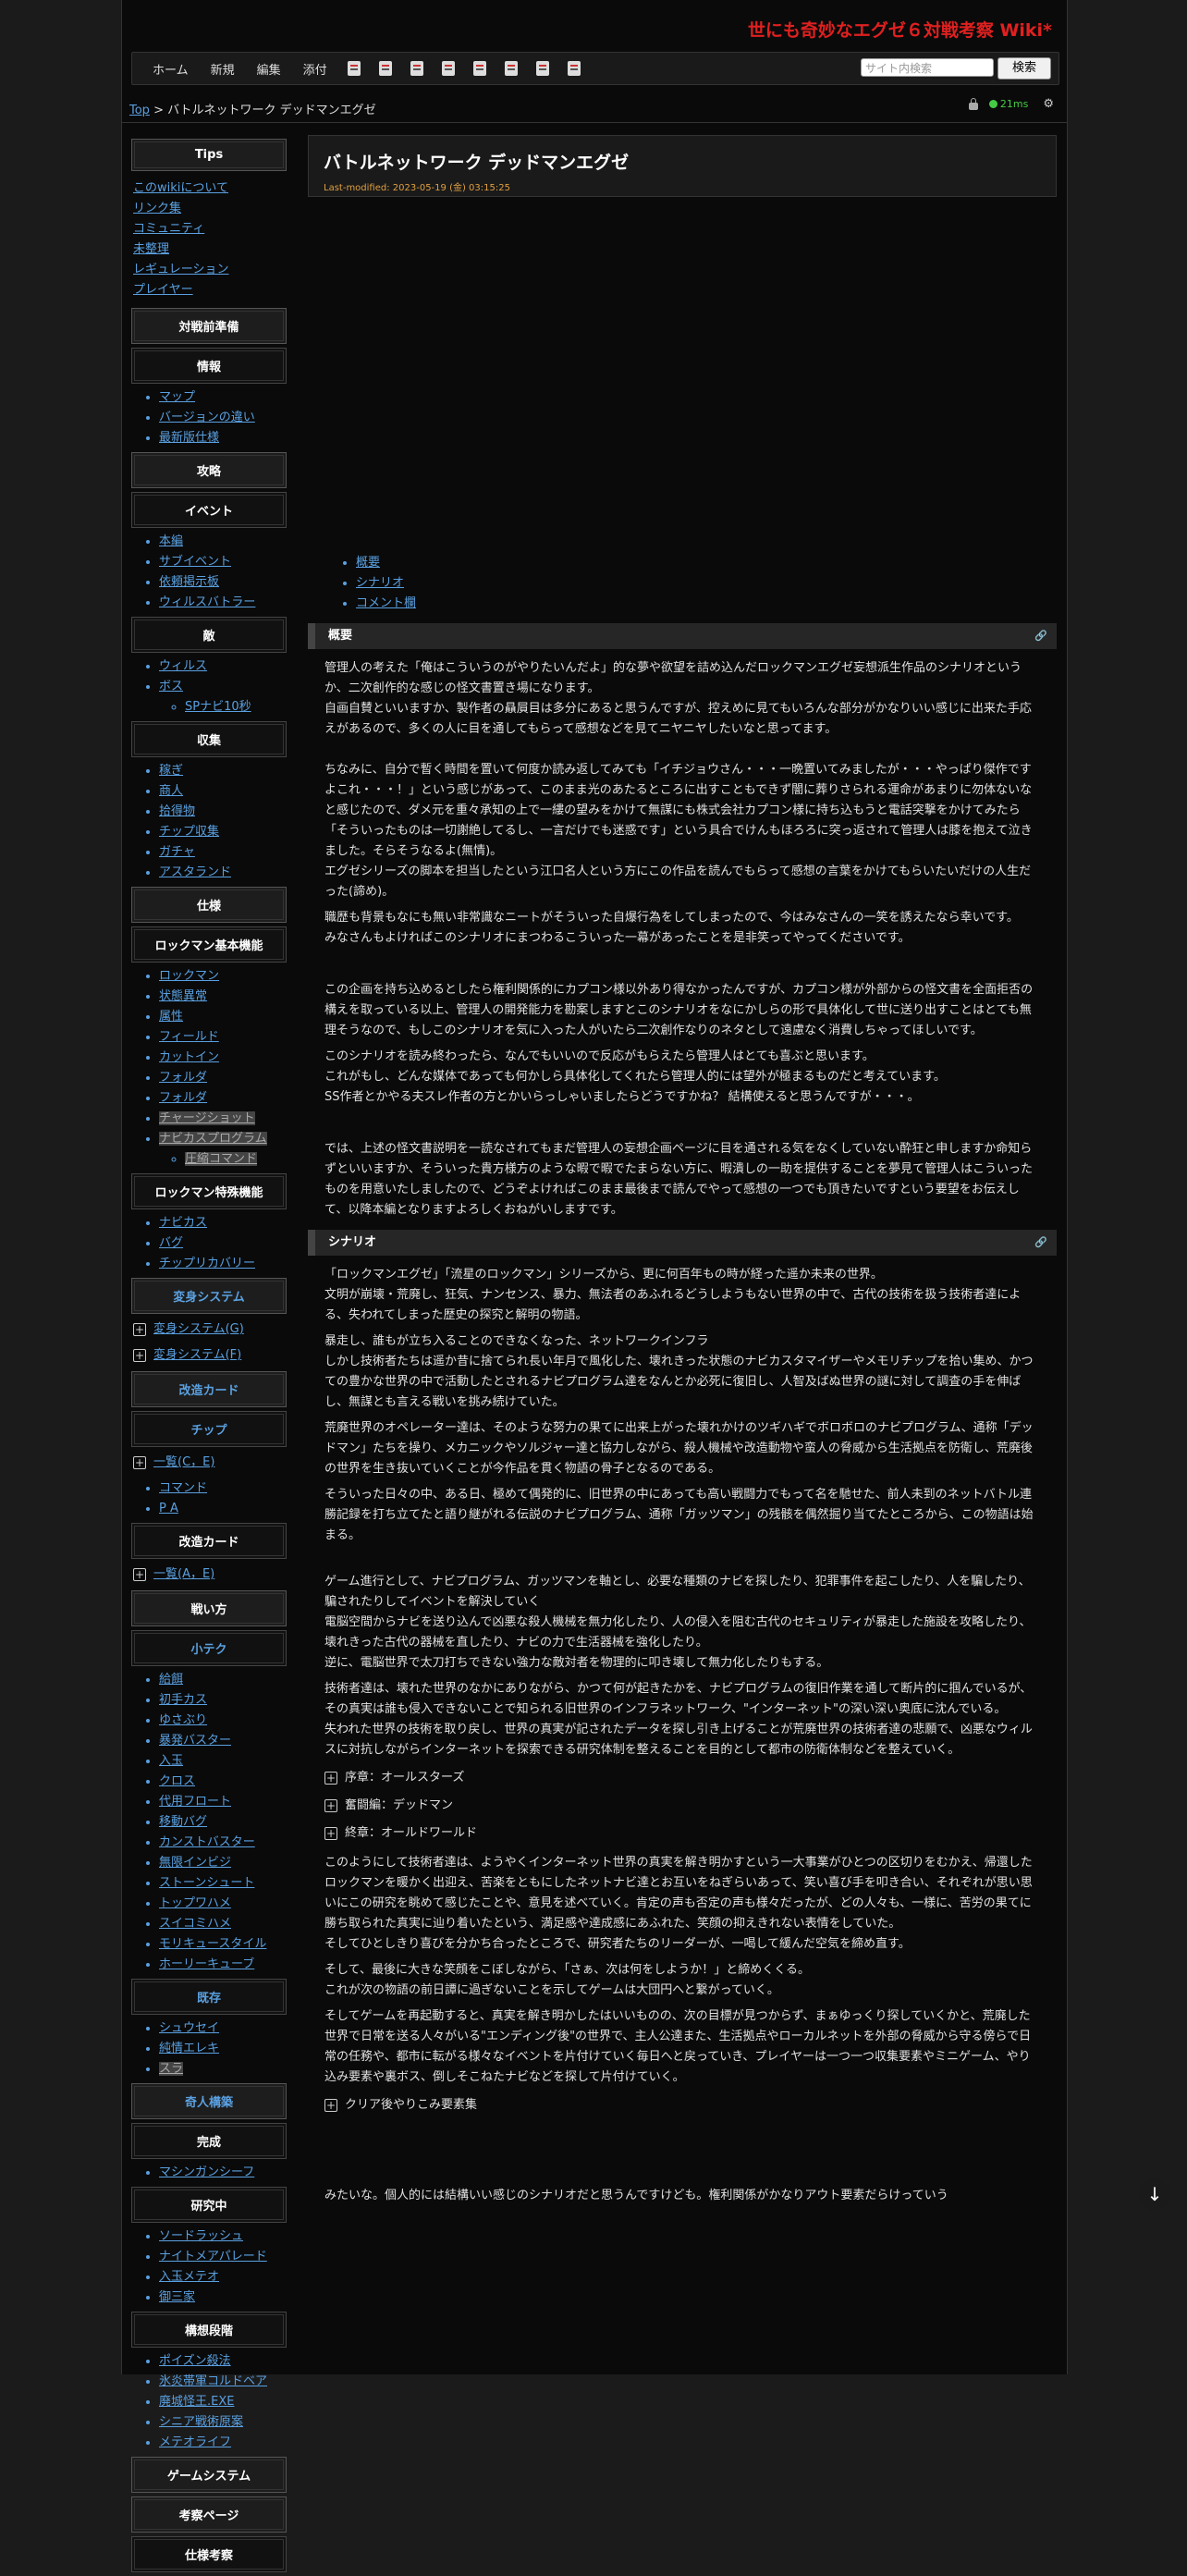 This screenshot has width=1187, height=2576. Describe the element at coordinates (157, 208) in the screenshot. I see `sidebar-link: リンク集` at that location.